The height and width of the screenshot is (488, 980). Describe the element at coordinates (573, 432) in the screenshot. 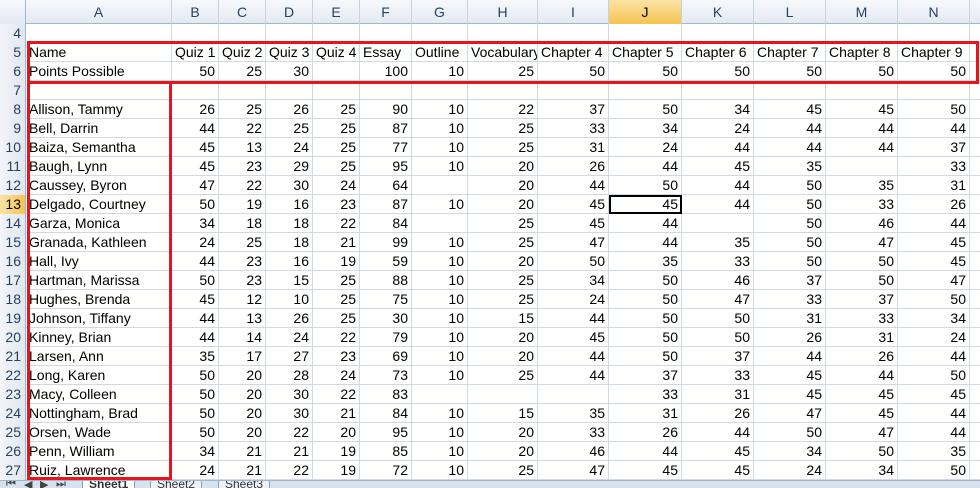

I see `cell-i25: 33` at that location.